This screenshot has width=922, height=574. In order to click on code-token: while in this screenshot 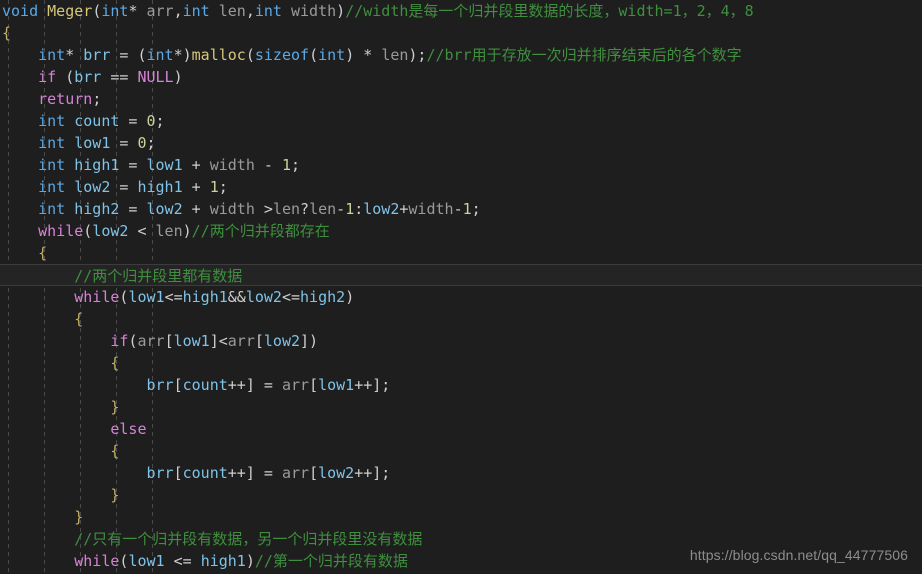, I will do `click(97, 561)`.